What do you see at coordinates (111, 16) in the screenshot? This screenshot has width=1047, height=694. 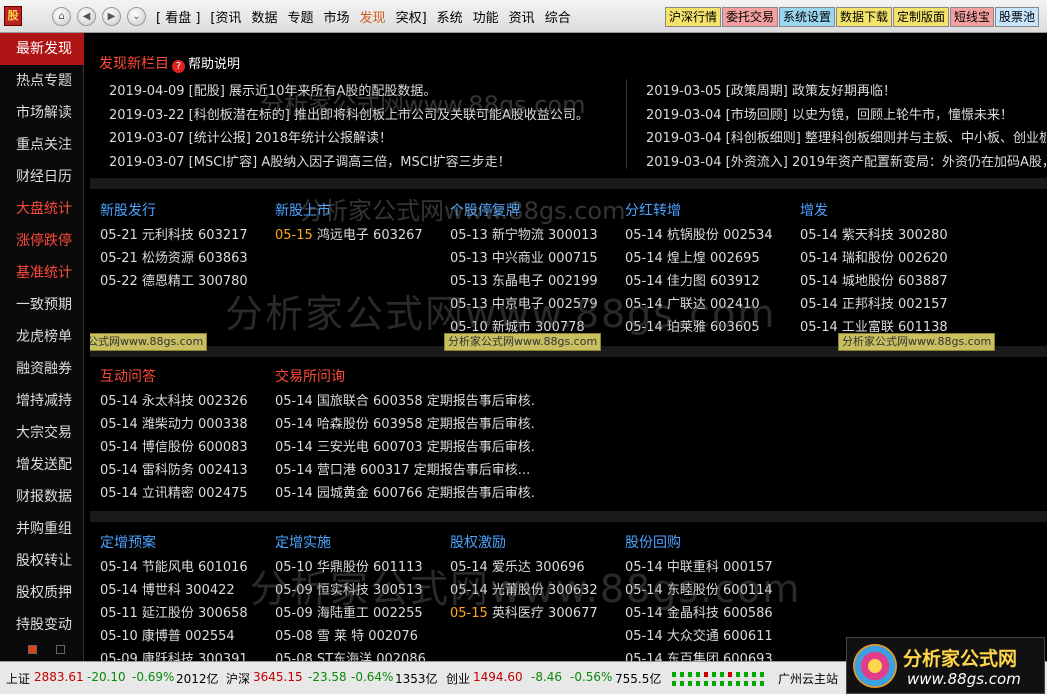 I see `forward-icon: ▶` at bounding box center [111, 16].